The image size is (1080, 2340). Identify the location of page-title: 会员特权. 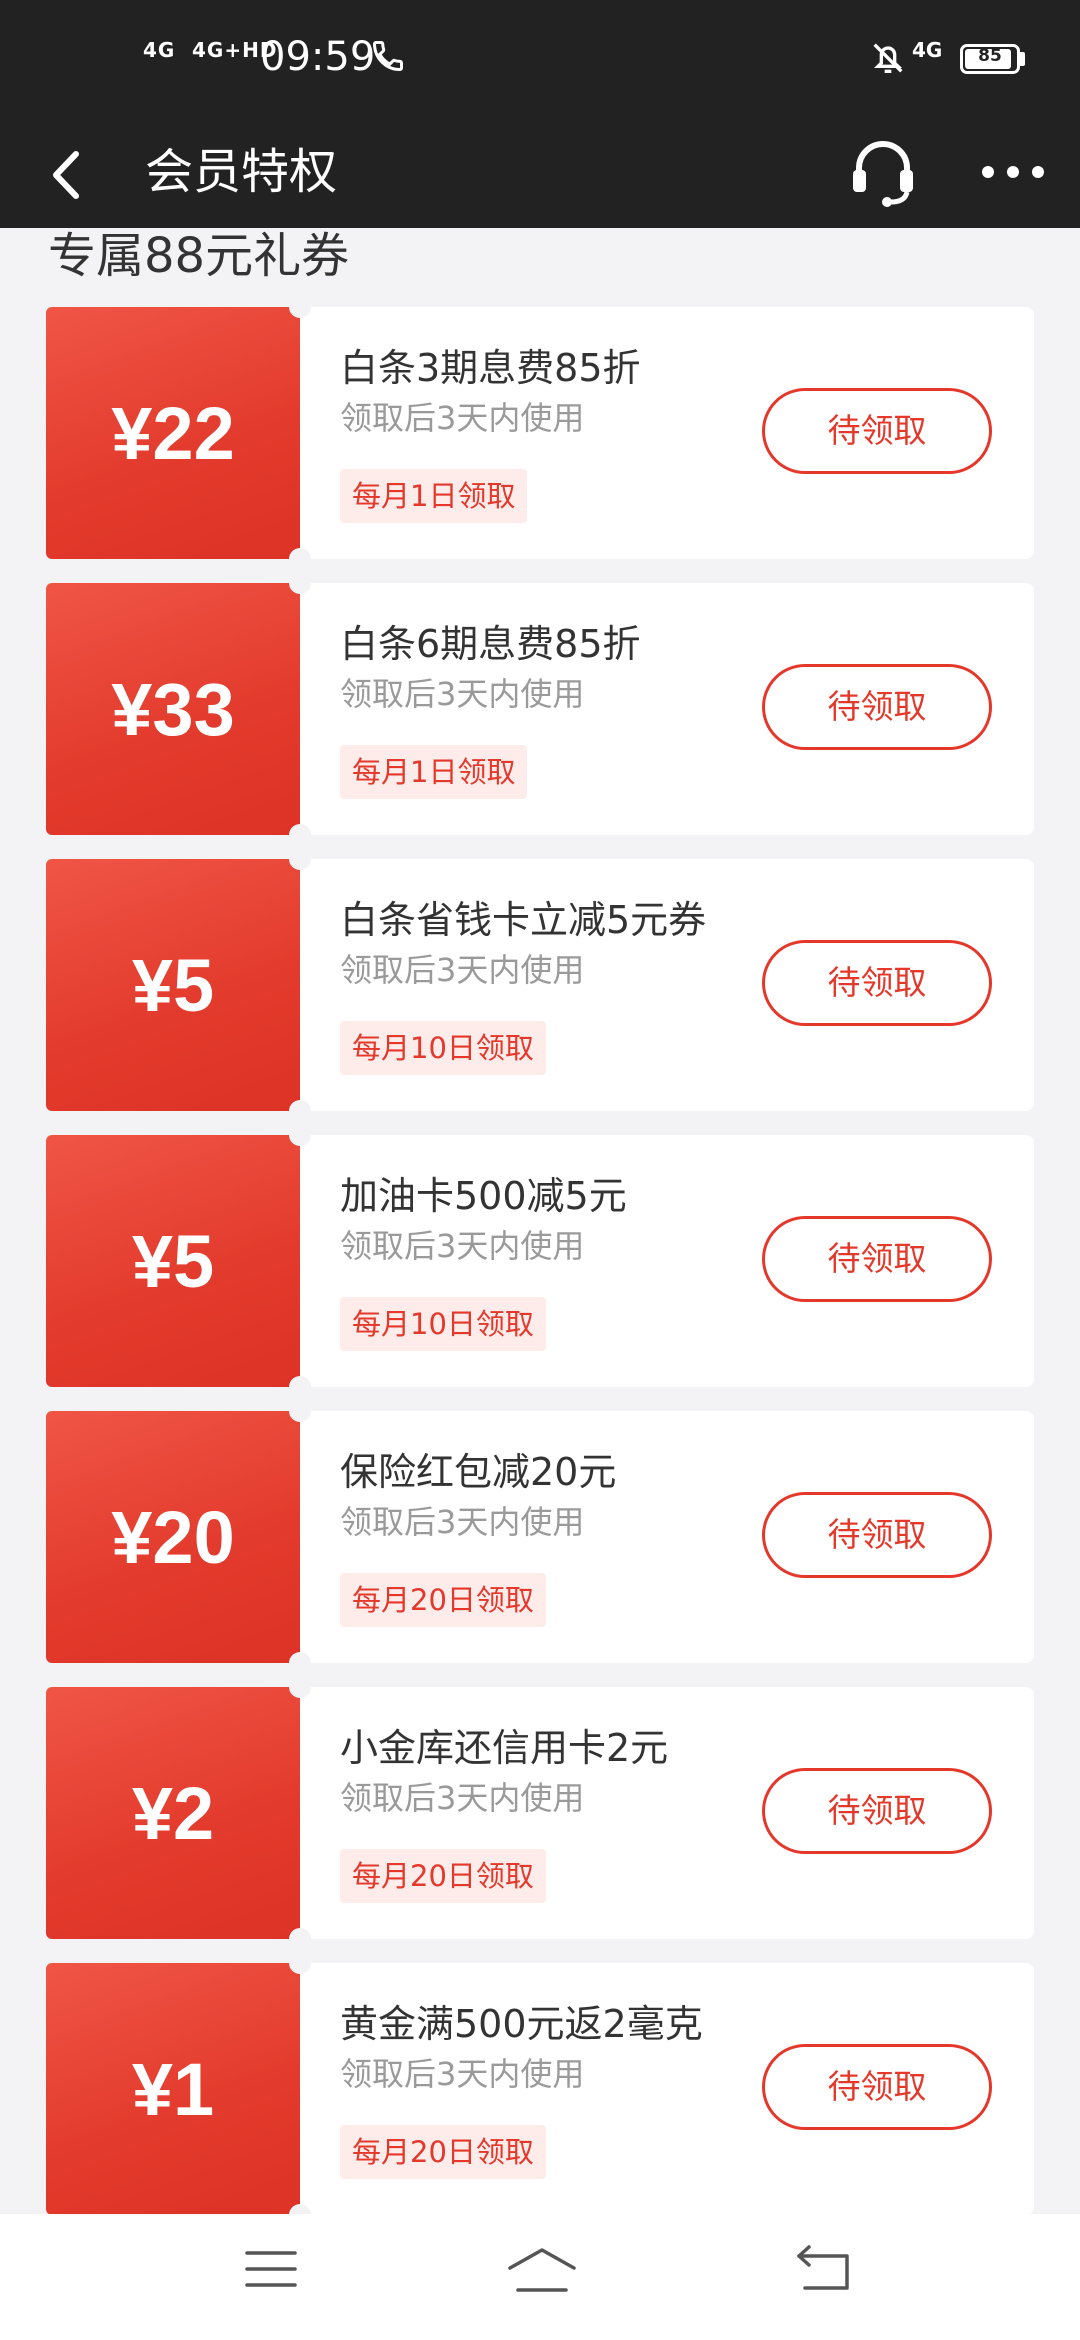
(241, 172).